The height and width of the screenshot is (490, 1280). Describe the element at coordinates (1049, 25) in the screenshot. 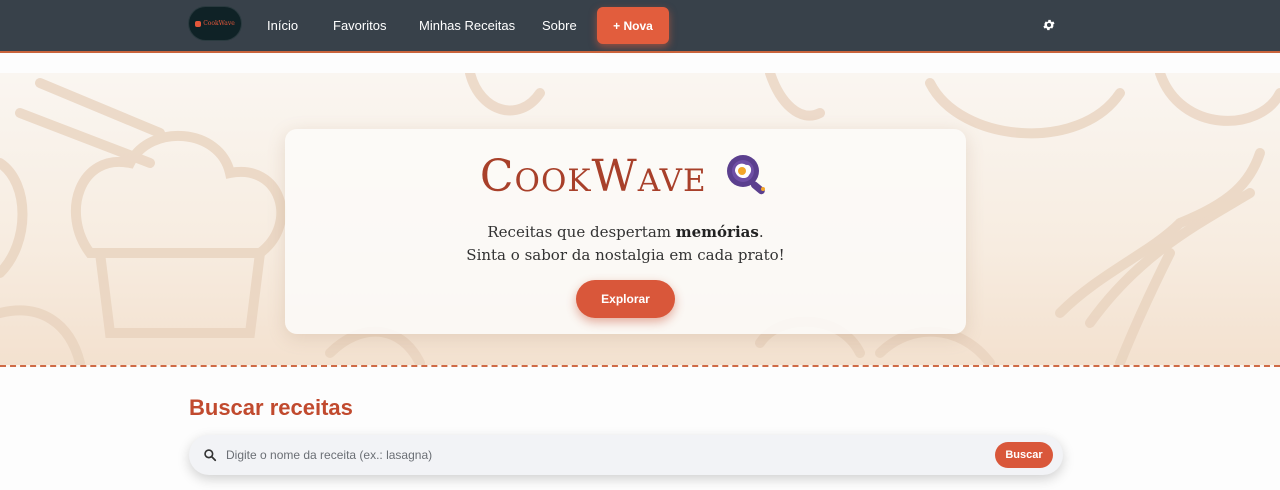

I see `gear-icon` at that location.